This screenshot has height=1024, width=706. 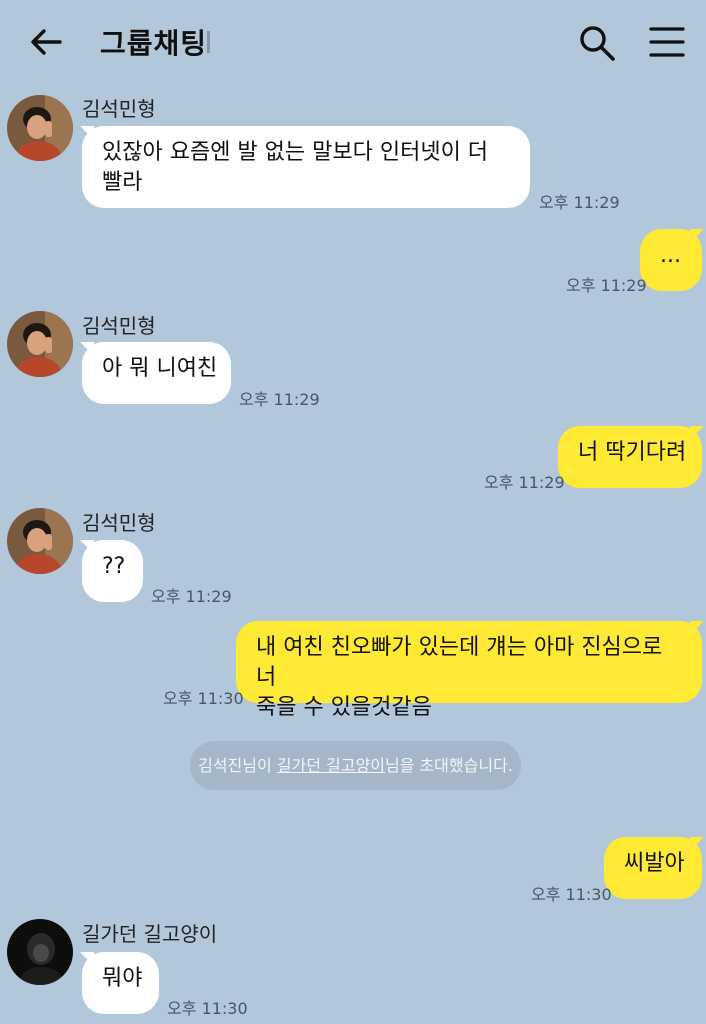 I want to click on menu-icon, so click(x=667, y=42).